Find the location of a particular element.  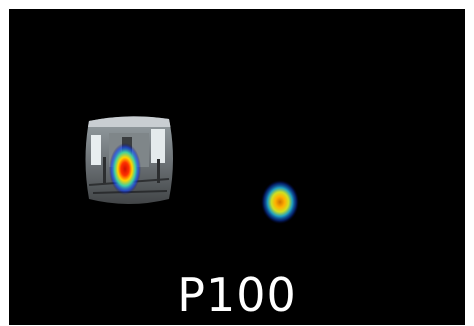

fisheye-room-image is located at coordinates (129, 160).